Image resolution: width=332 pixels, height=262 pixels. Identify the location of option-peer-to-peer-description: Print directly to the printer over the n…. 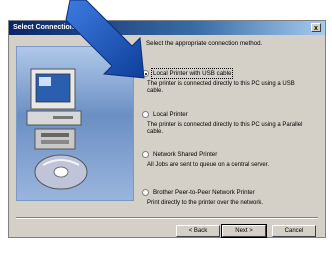
(205, 203).